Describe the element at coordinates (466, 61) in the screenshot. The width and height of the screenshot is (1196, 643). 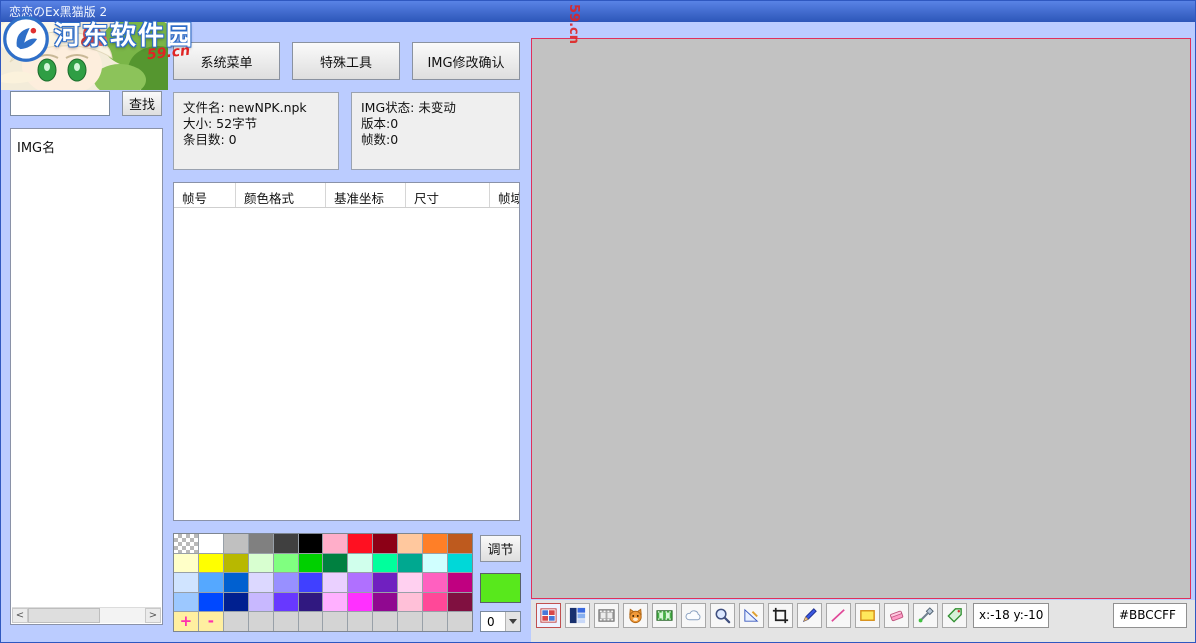
I see `img-confirm-button: IMG修改确认` at that location.